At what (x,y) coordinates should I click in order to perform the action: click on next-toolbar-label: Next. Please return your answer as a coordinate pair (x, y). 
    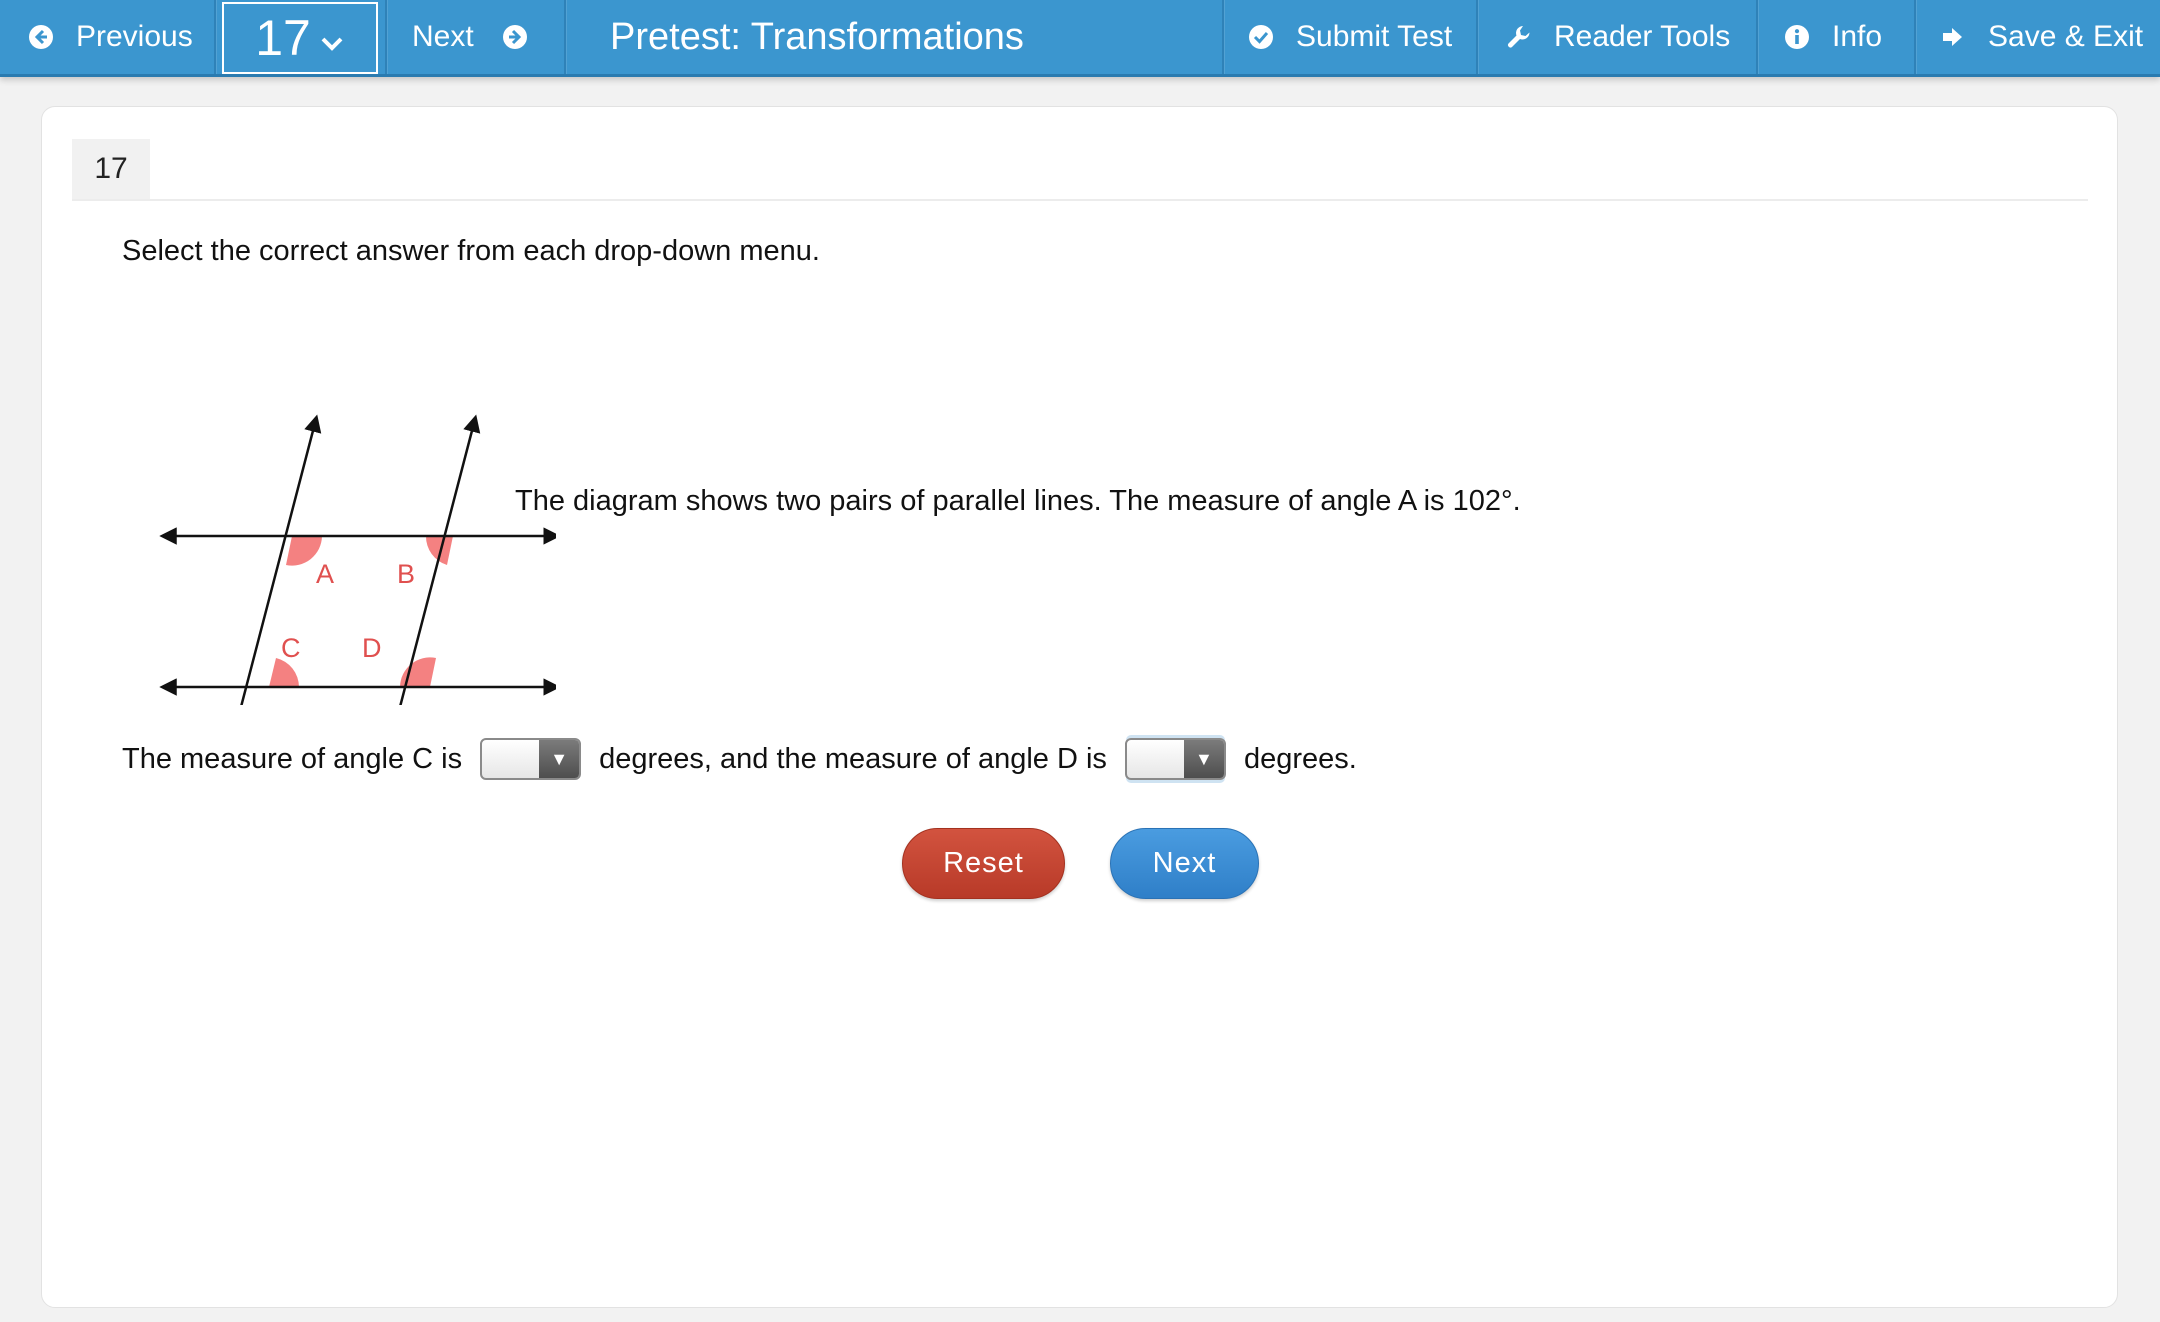
    Looking at the image, I should click on (443, 36).